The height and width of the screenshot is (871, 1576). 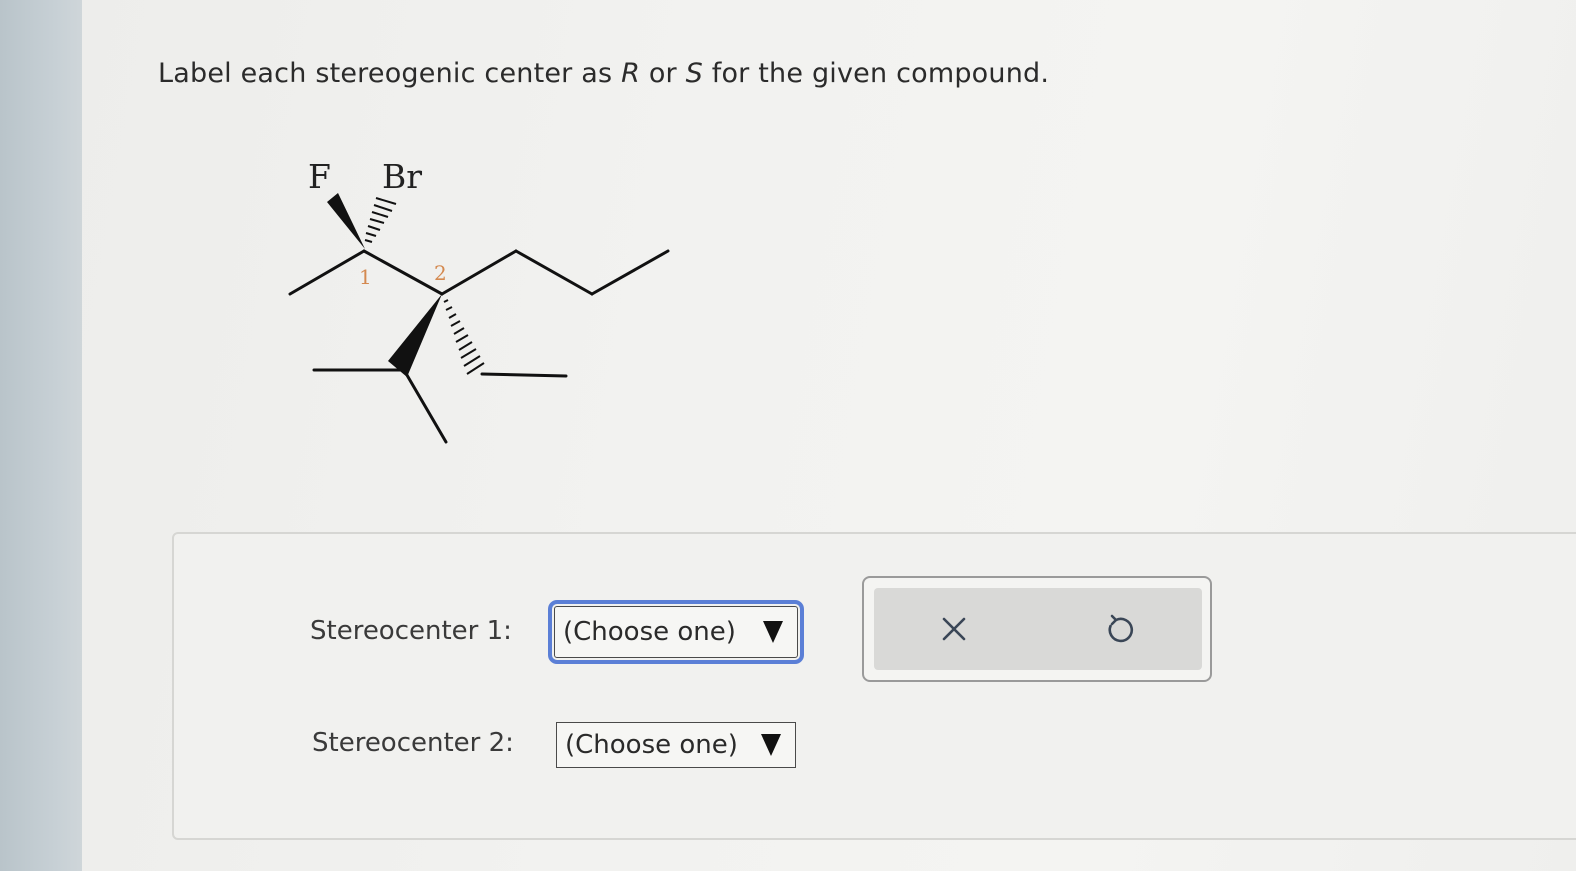 I want to click on toolbar-background, so click(x=1038, y=629).